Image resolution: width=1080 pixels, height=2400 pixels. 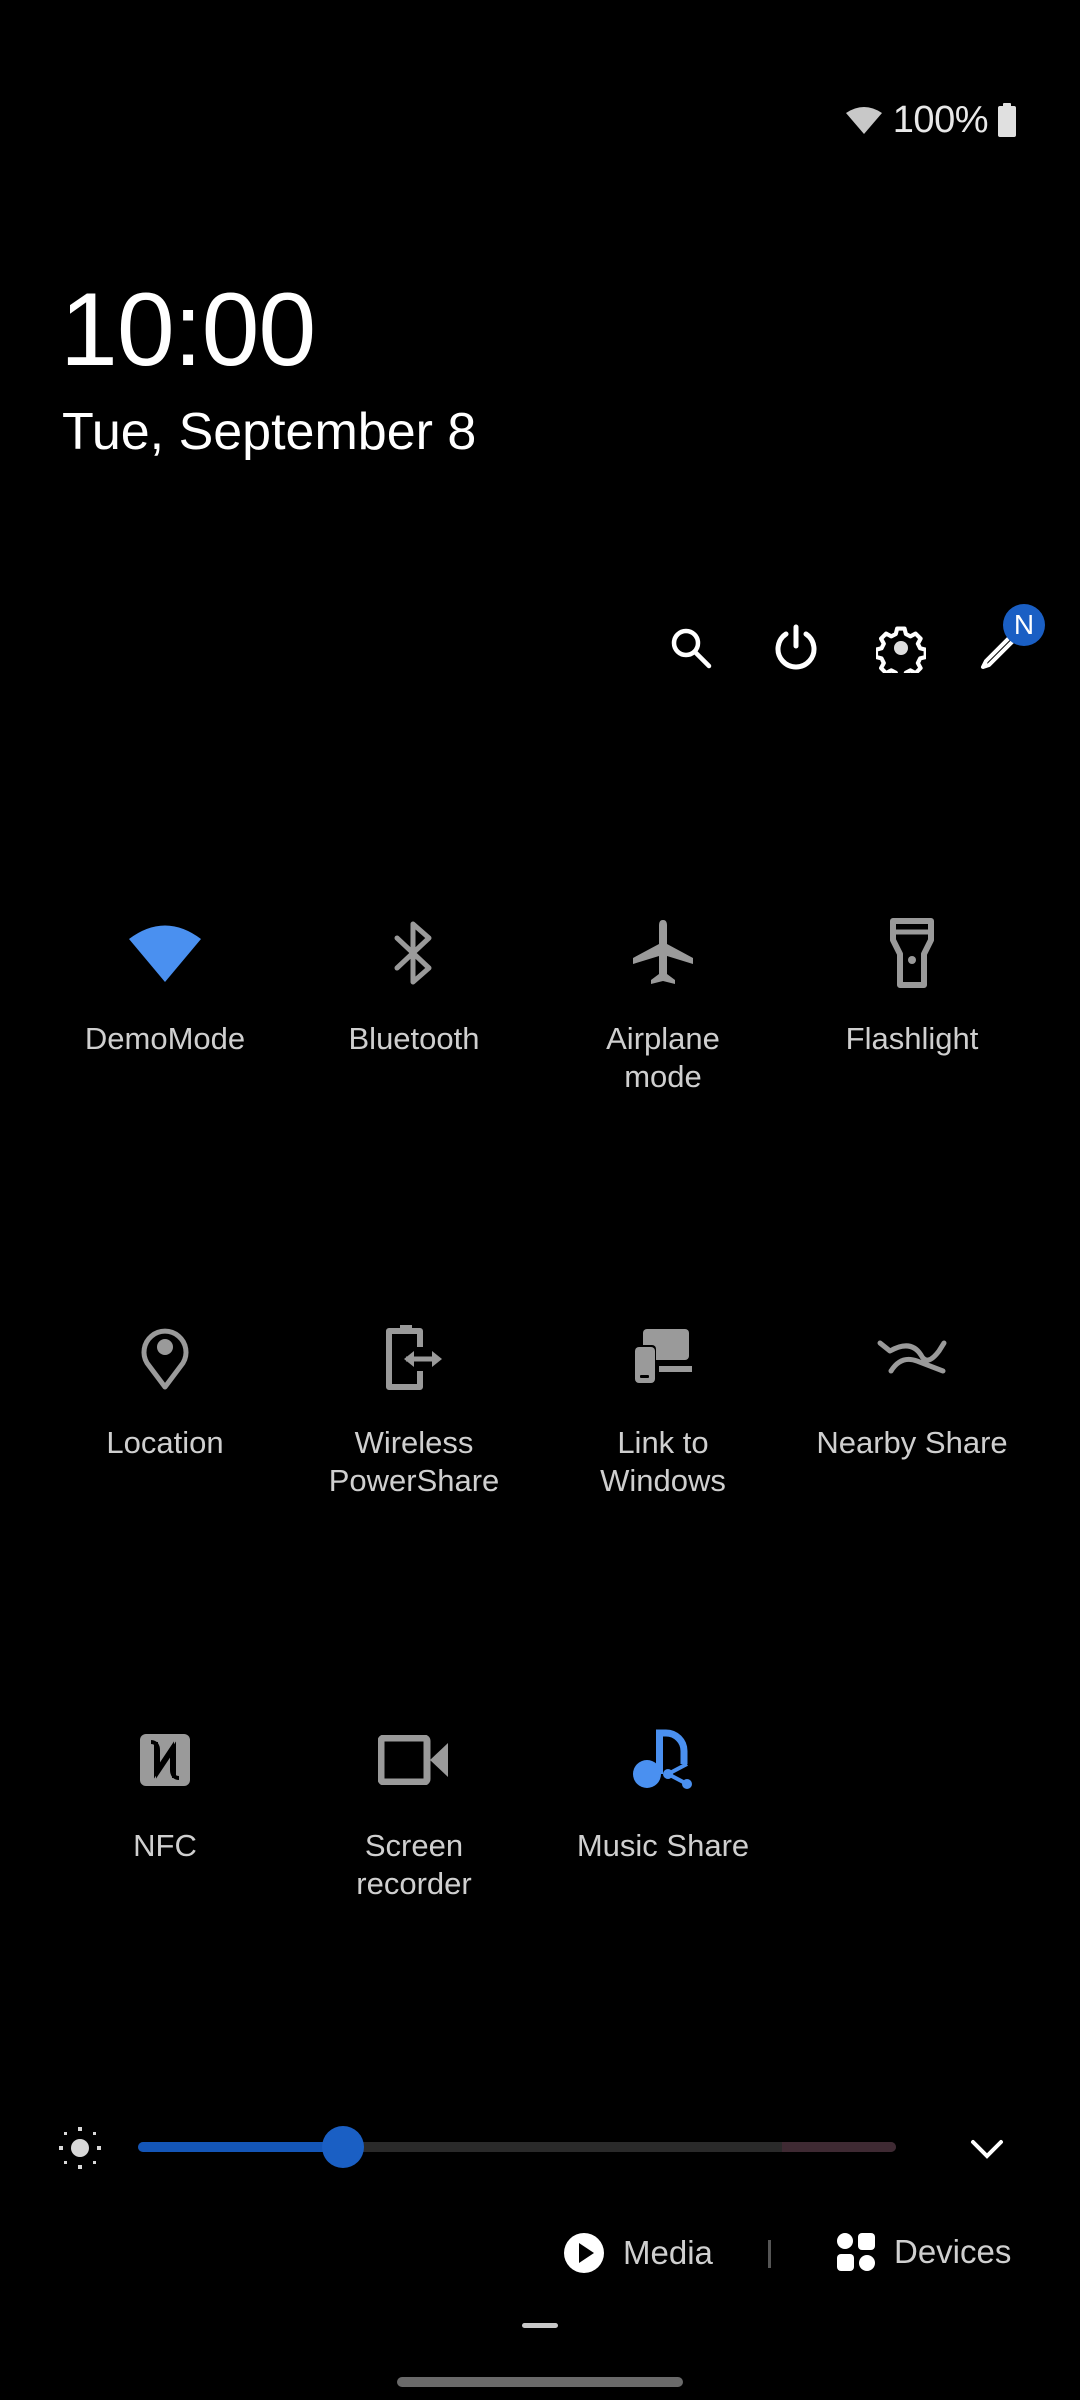 I want to click on power-button, so click(x=796, y=648).